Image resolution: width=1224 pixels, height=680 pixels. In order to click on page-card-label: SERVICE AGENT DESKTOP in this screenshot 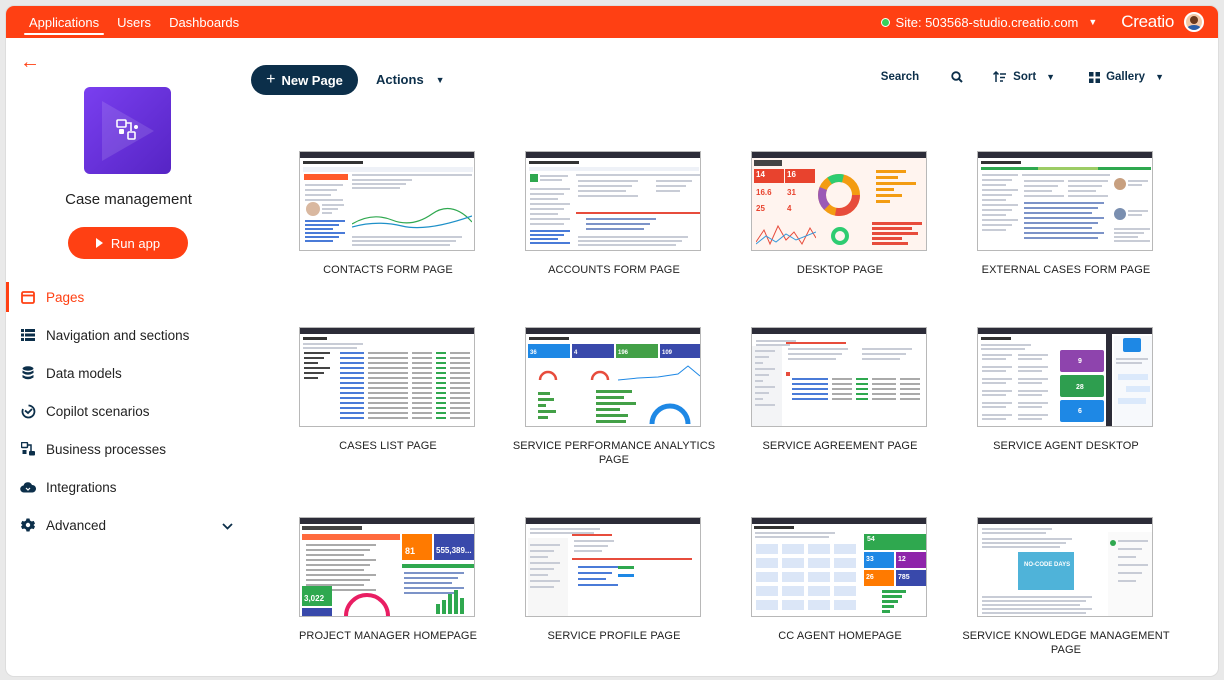, I will do `click(1066, 446)`.